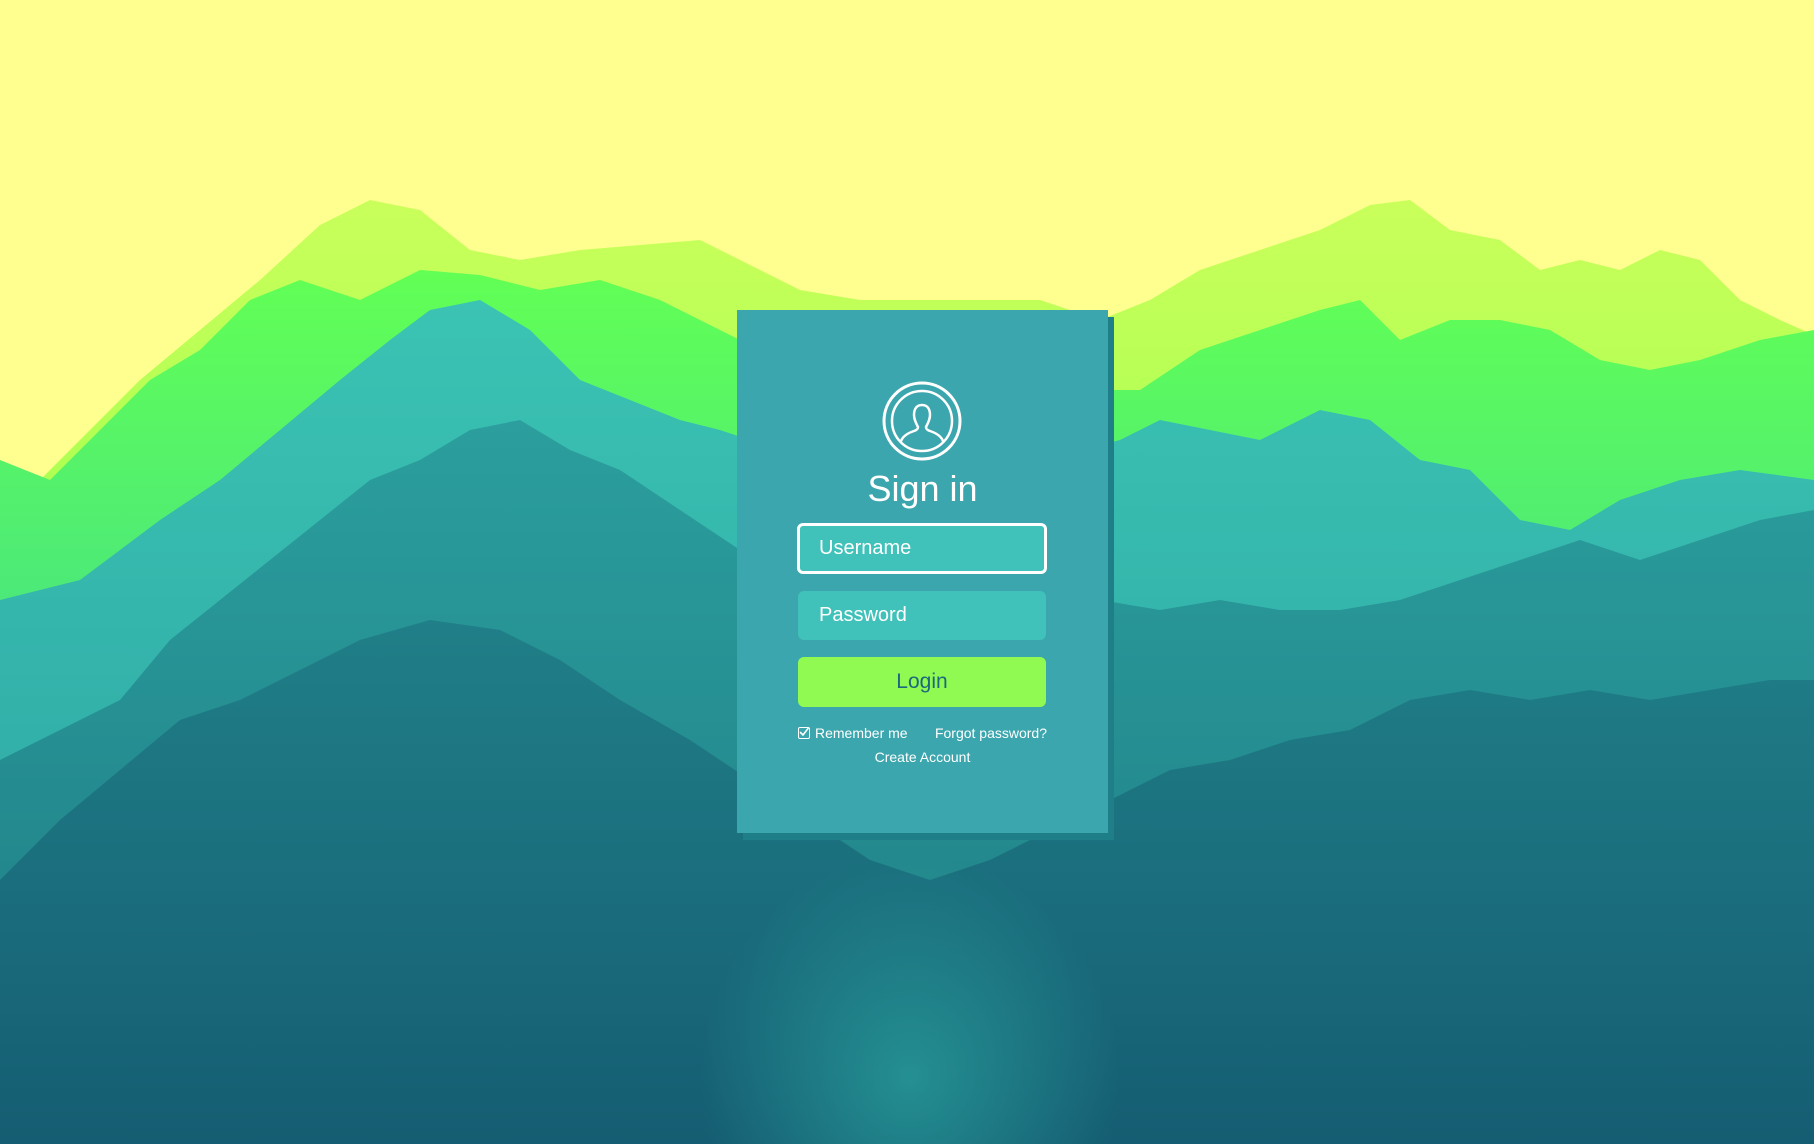  I want to click on remember-me-label: Remember me, so click(861, 733).